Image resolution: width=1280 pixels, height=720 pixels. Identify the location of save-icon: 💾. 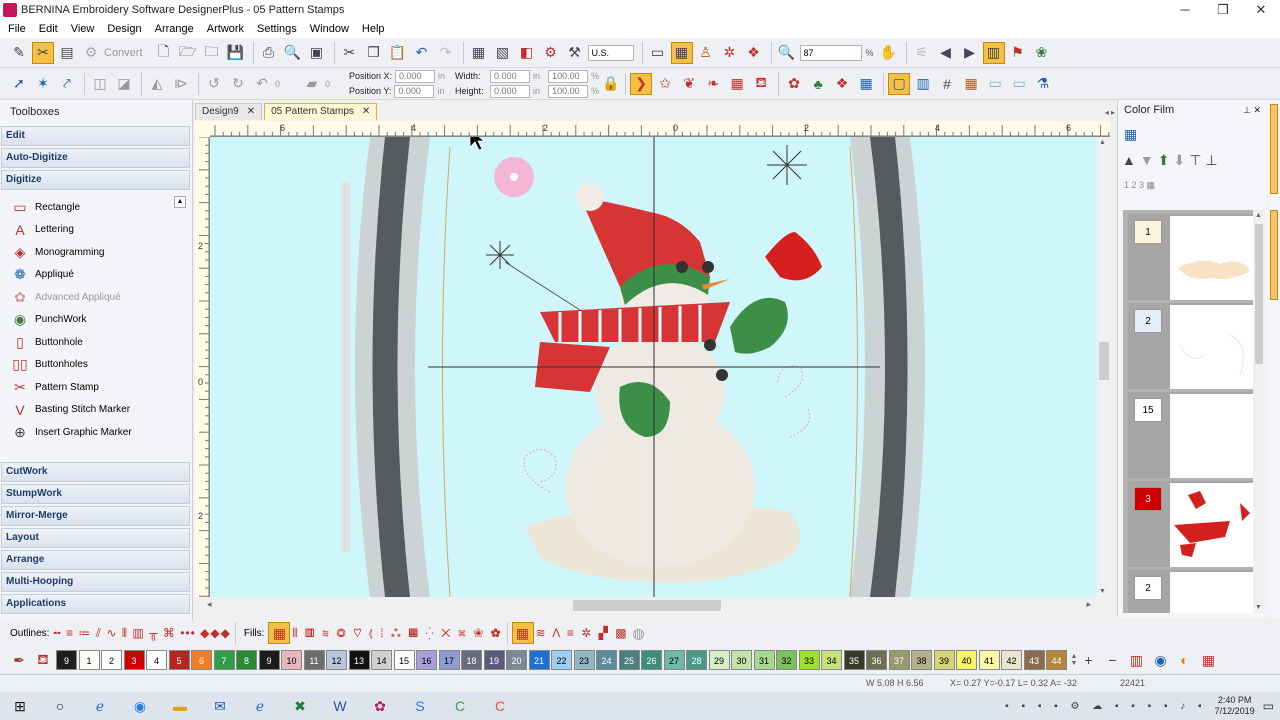
(236, 53).